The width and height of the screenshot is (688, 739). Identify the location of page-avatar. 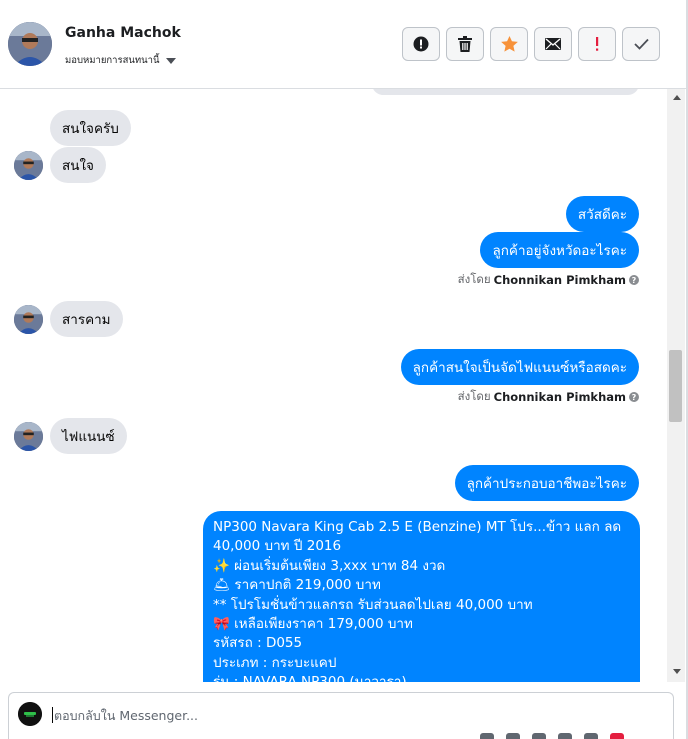
(30, 714).